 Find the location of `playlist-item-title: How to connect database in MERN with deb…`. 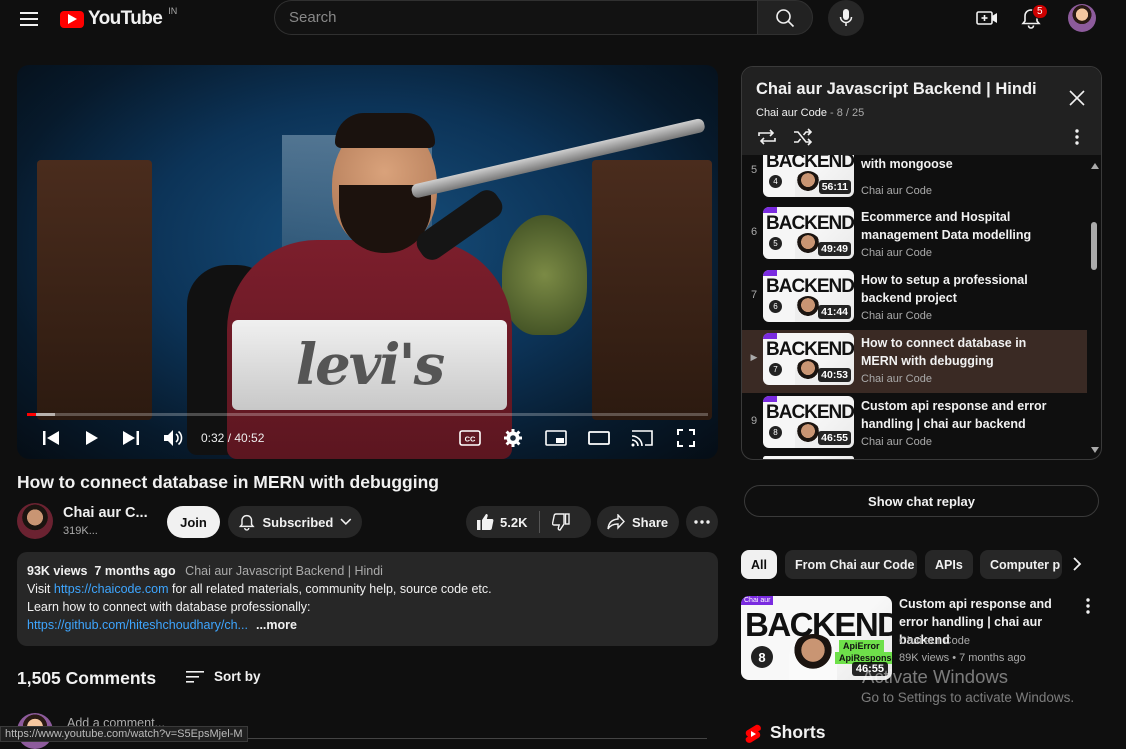

playlist-item-title: How to connect database in MERN with deb… is located at coordinates (944, 352).